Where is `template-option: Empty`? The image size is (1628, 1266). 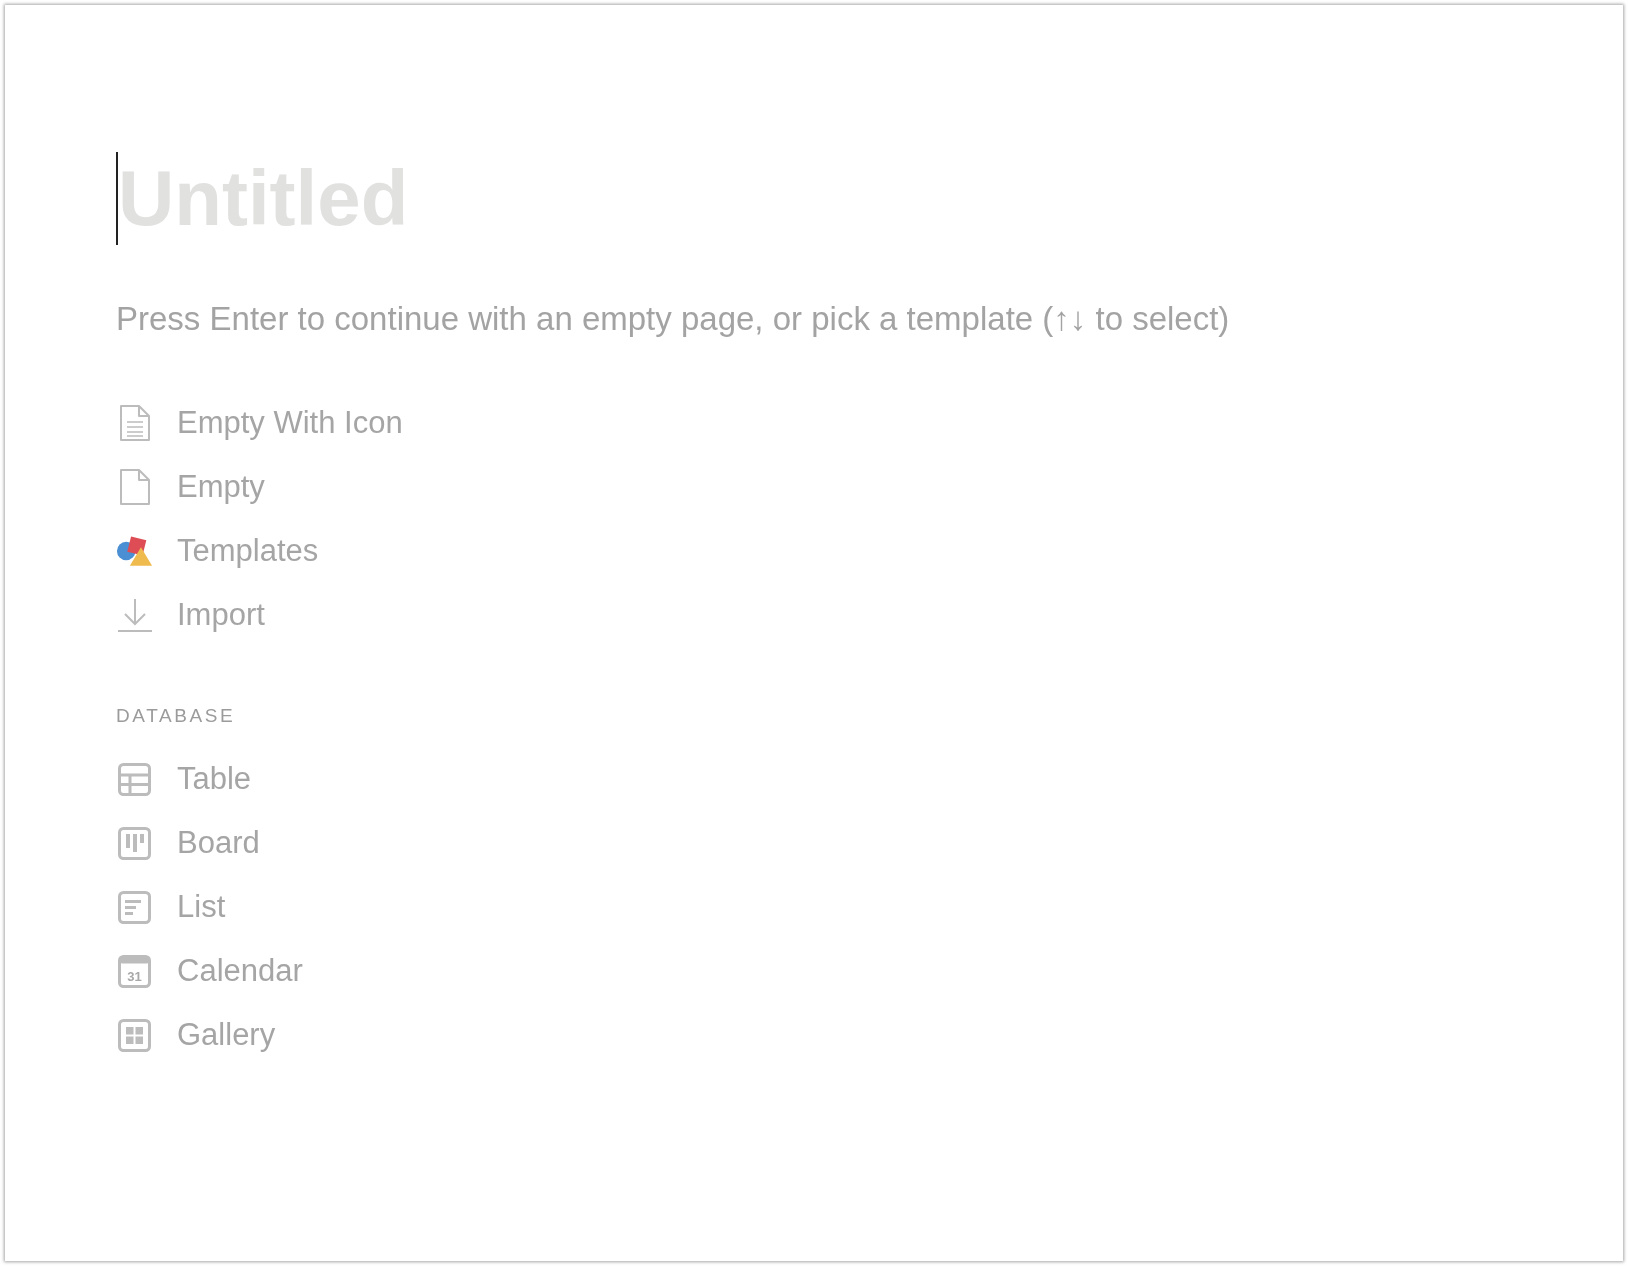
template-option: Empty is located at coordinates (193, 487).